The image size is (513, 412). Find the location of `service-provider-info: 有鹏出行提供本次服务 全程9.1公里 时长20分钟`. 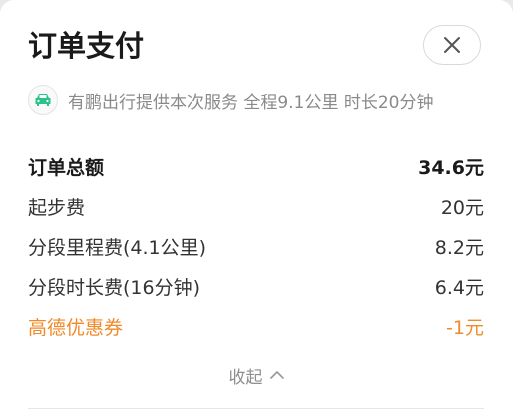

service-provider-info: 有鹏出行提供本次服务 全程9.1公里 时长20分钟 is located at coordinates (230, 100).